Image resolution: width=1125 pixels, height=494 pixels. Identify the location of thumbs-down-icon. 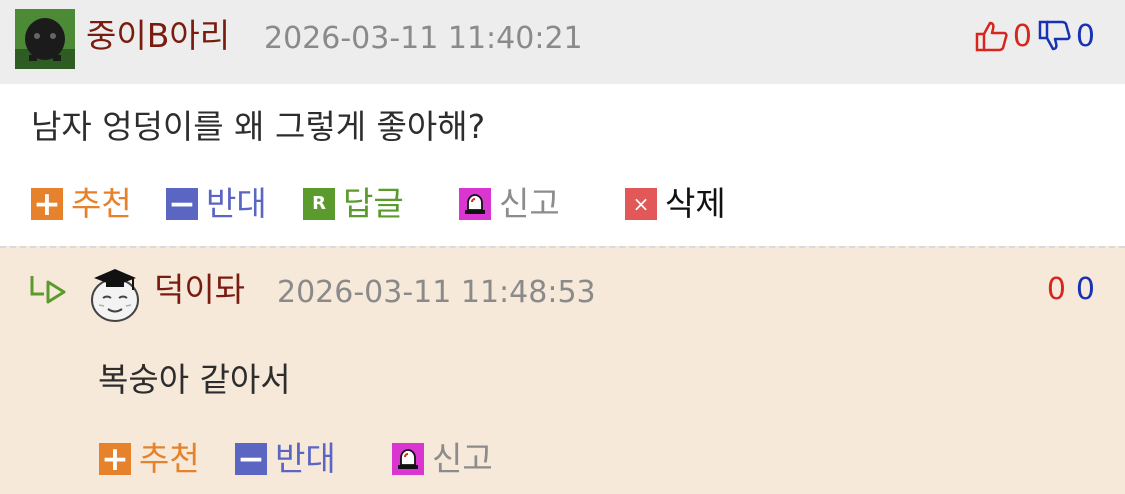
(1055, 36).